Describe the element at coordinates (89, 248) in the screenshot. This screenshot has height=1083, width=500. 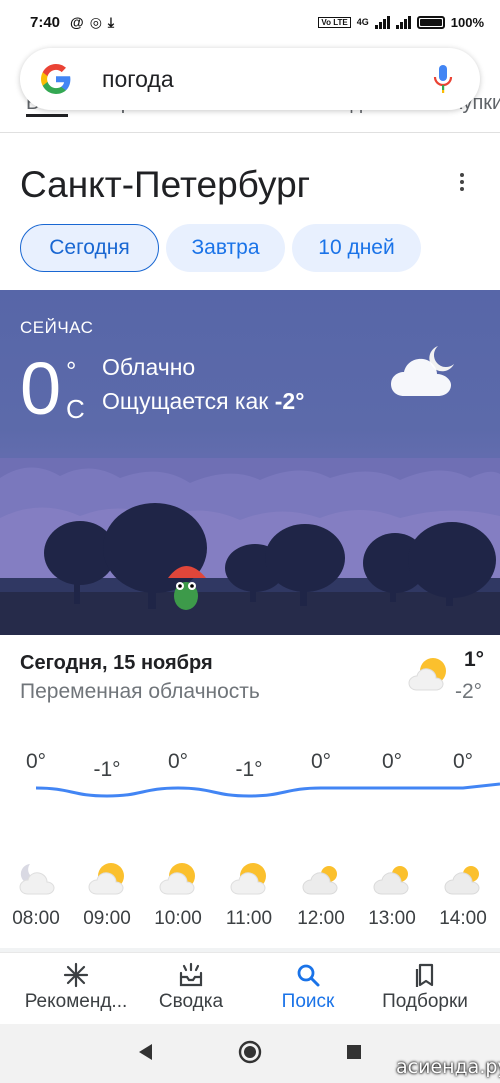
I see `chip-today: Сегодня` at that location.